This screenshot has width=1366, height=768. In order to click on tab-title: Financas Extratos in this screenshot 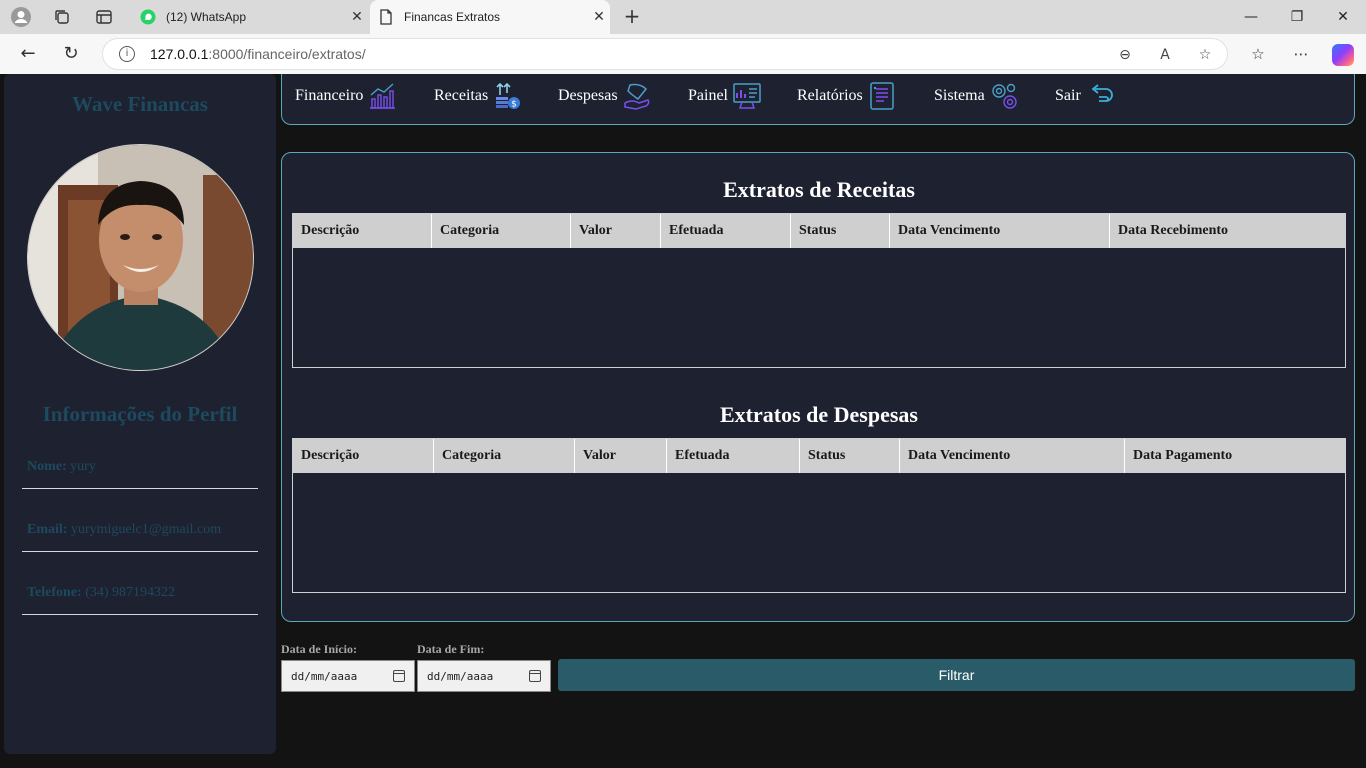, I will do `click(452, 17)`.